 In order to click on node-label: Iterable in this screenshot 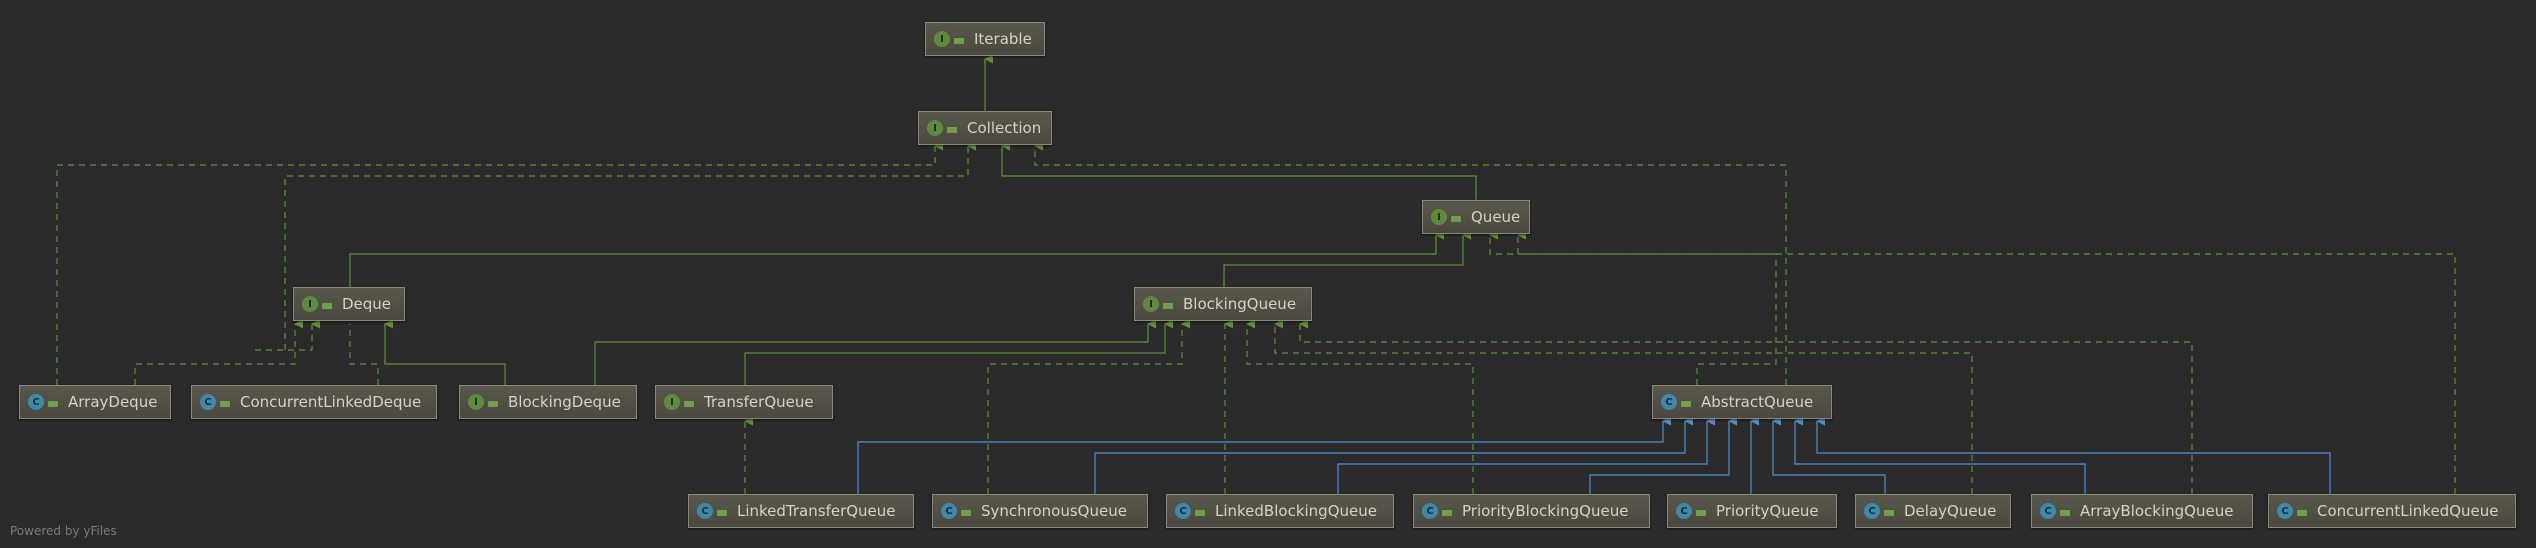, I will do `click(1003, 39)`.